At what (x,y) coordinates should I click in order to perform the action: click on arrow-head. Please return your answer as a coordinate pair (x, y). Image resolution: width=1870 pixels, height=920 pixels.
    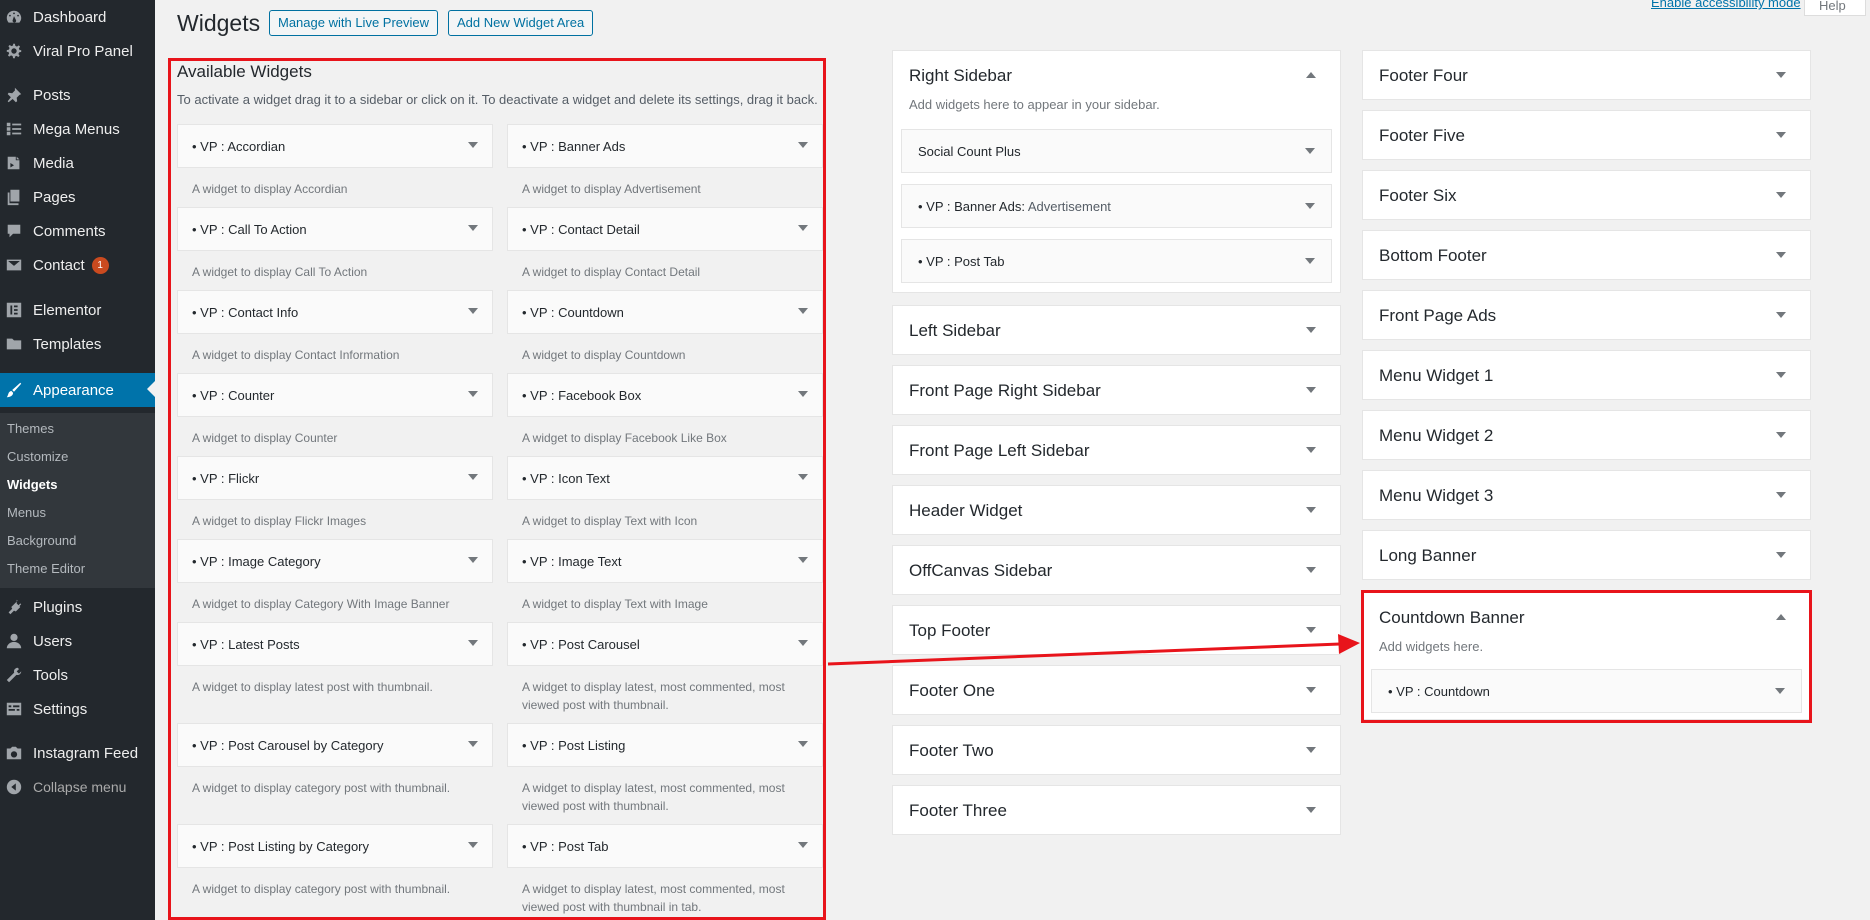
    Looking at the image, I should click on (1349, 644).